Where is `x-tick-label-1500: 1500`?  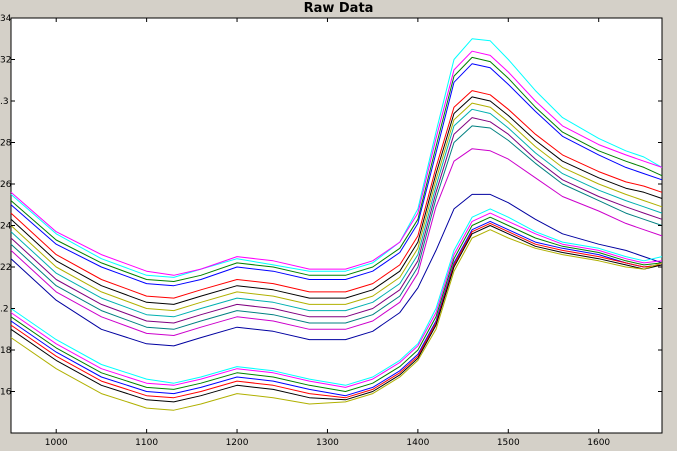
x-tick-label-1500: 1500 is located at coordinates (508, 443).